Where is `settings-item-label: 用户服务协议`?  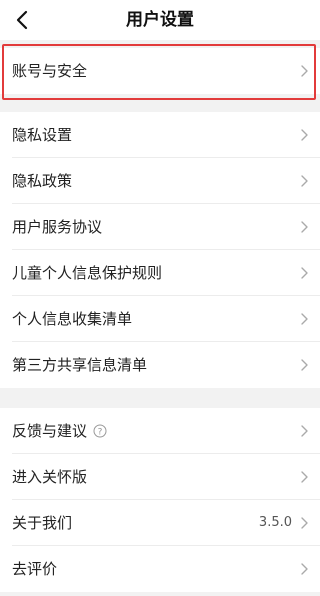 settings-item-label: 用户服务协议 is located at coordinates (57, 227).